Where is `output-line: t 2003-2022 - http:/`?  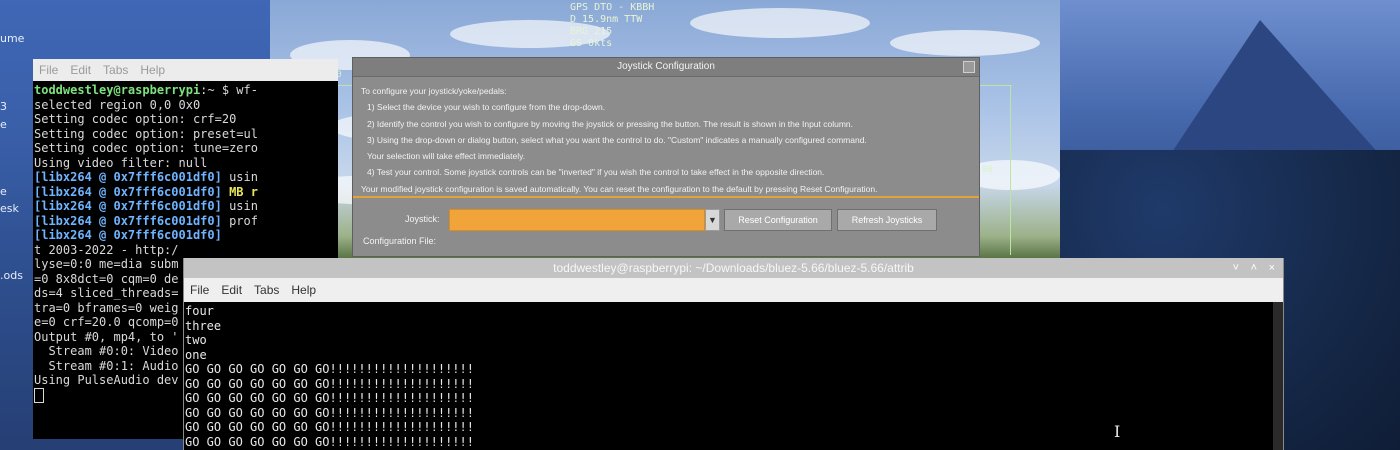
output-line: t 2003-2022 - http:/ is located at coordinates (106, 249).